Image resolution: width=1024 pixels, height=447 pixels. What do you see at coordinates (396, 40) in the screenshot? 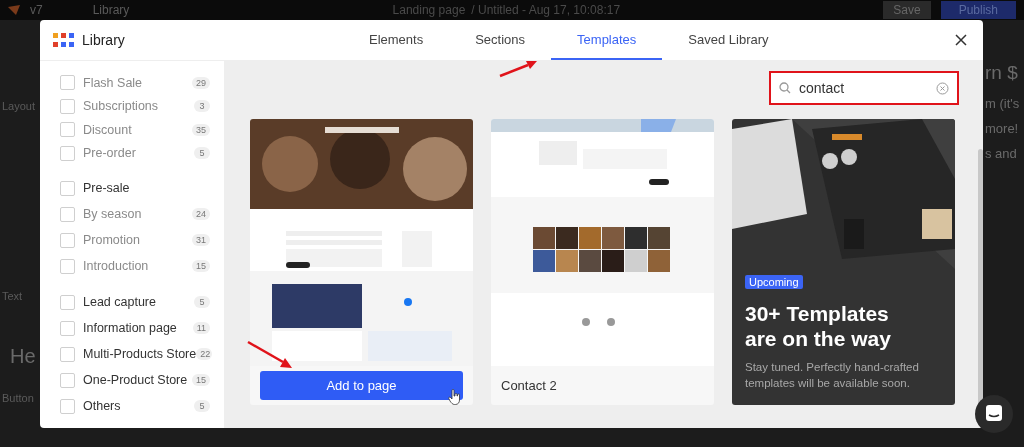
I see `tab: Elements` at bounding box center [396, 40].